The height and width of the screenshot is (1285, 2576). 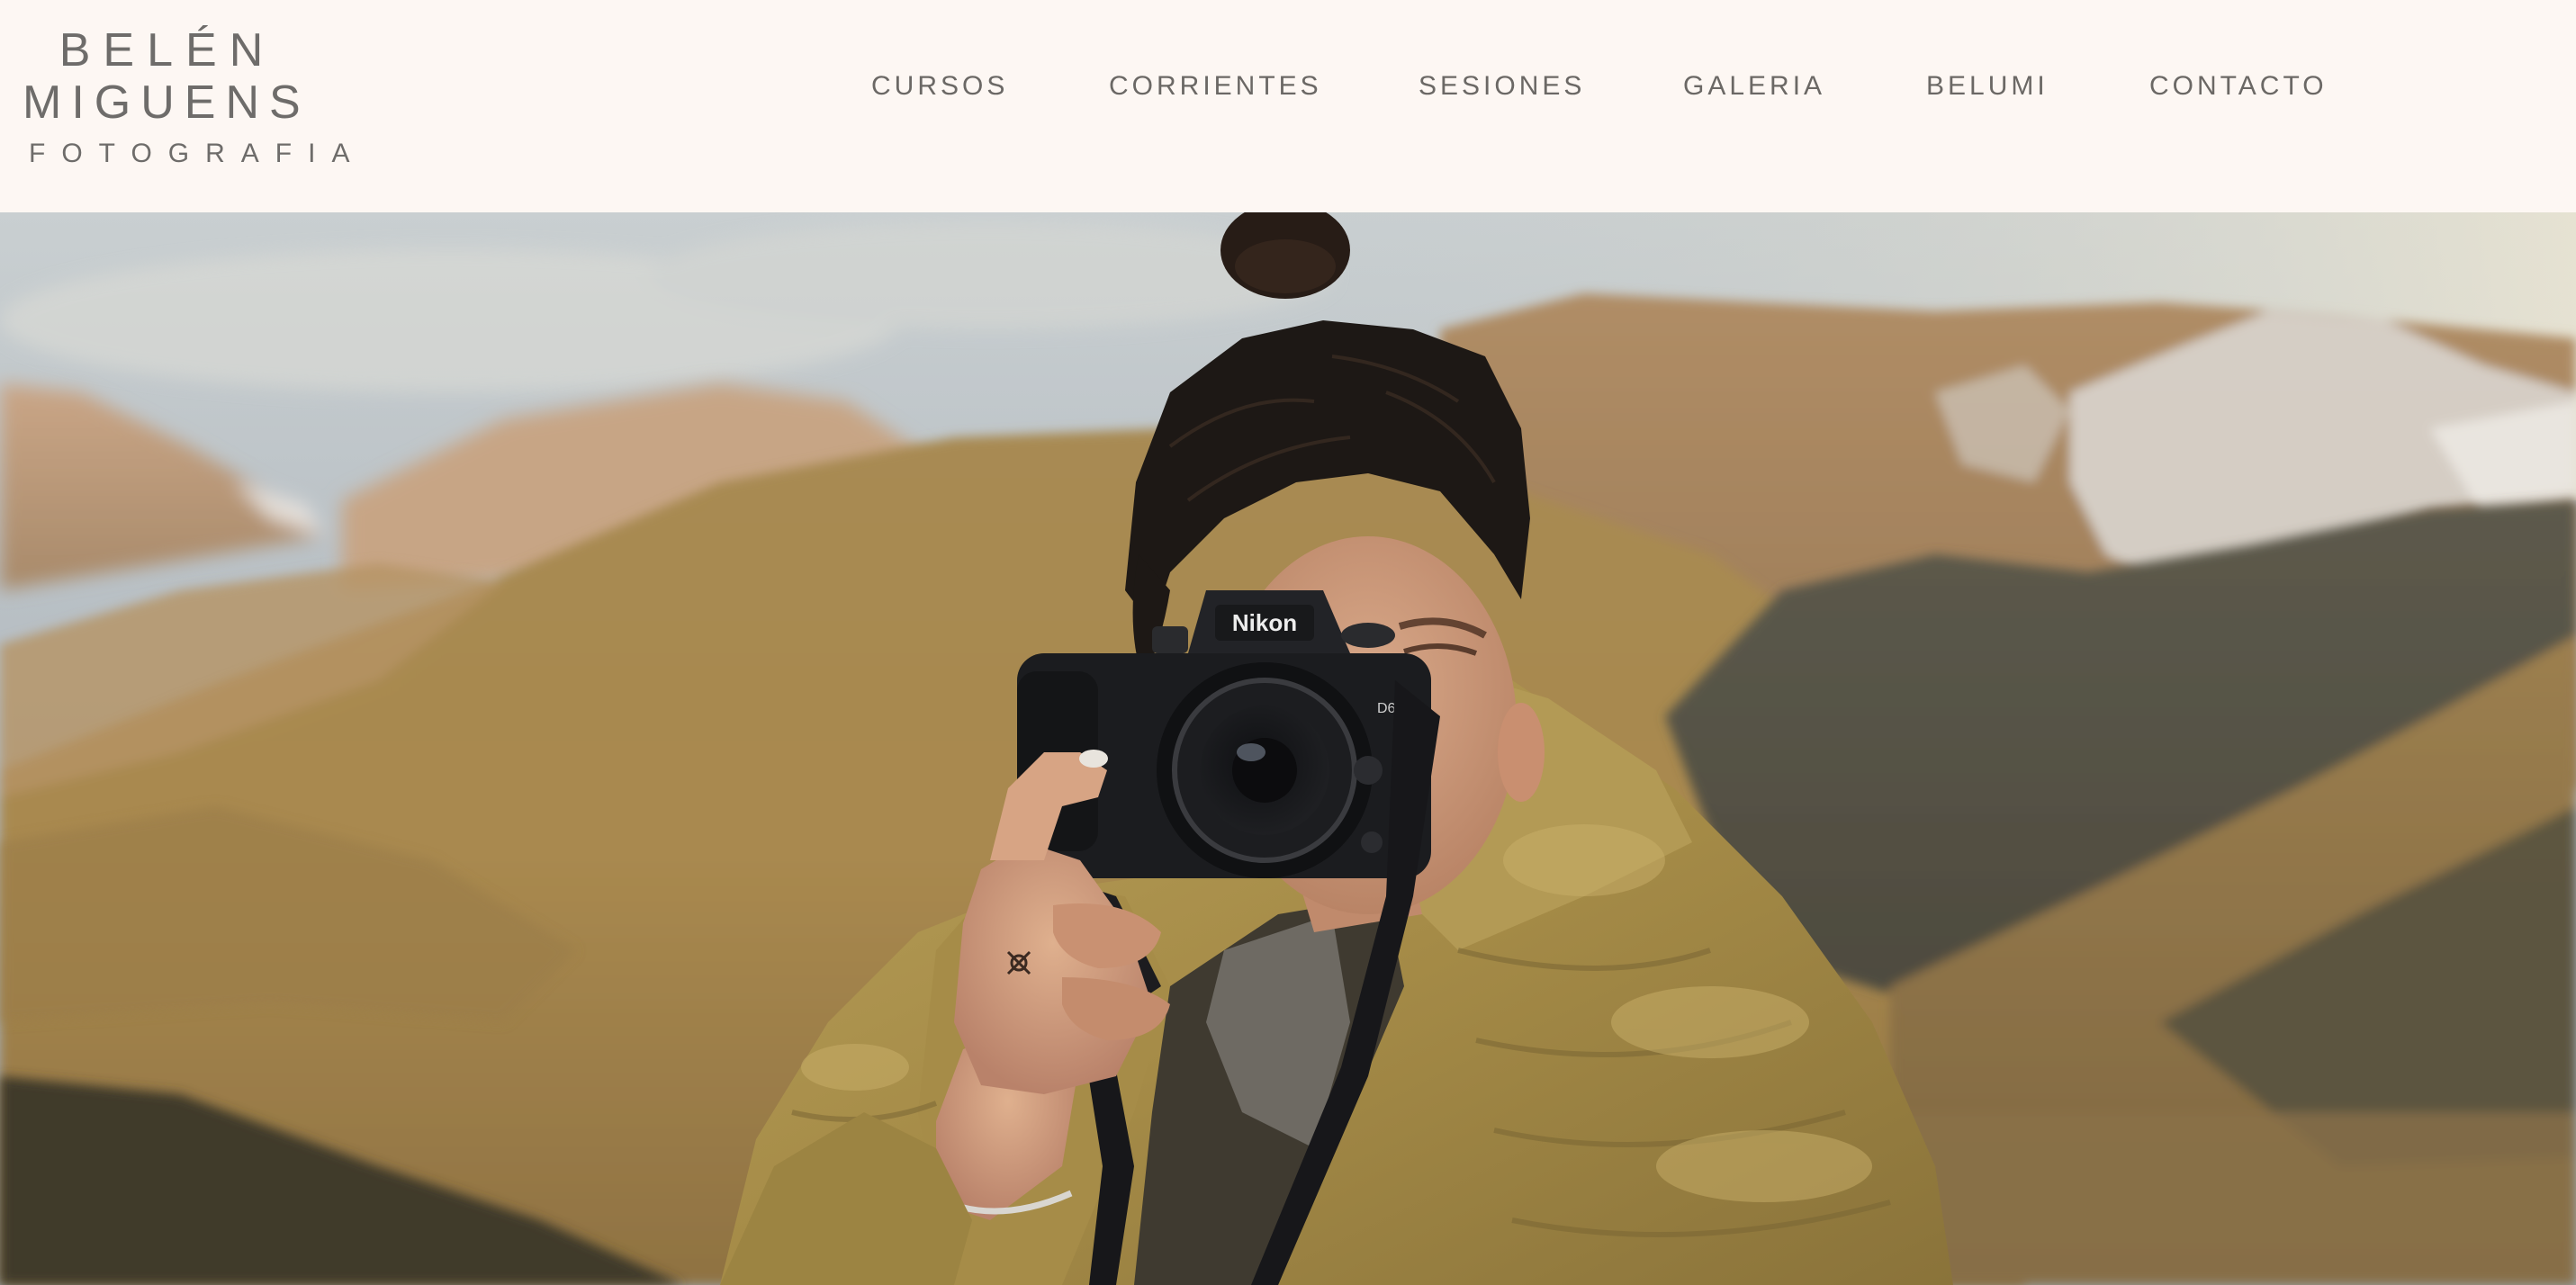 I want to click on nav-link-belumi: BELUMI, so click(x=1987, y=86).